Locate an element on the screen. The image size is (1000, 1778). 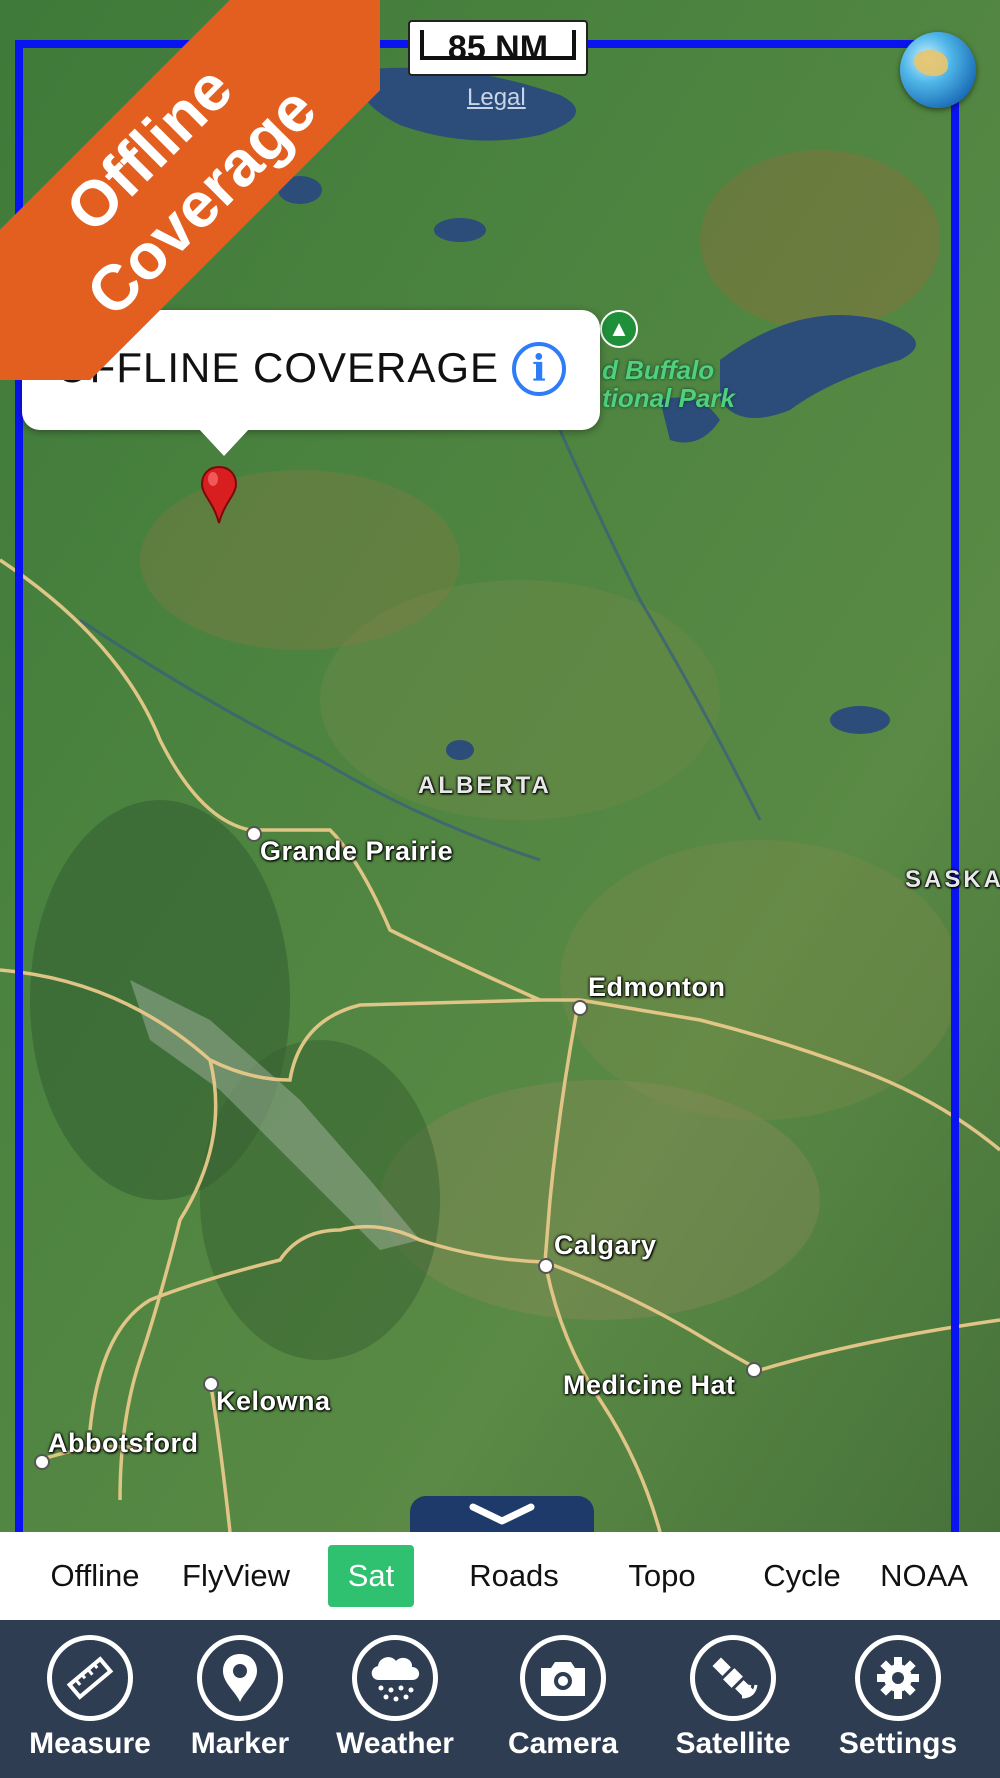
satellite-button: Satellite is located at coordinates (733, 1699).